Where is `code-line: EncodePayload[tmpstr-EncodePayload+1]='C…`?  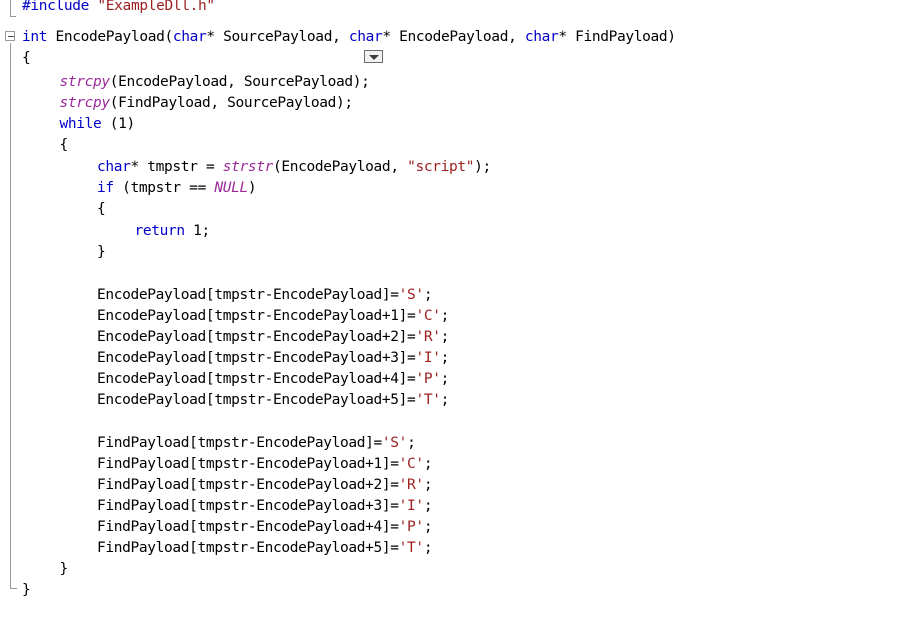 code-line: EncodePayload[tmpstr-EncodePayload+1]='C… is located at coordinates (273, 316).